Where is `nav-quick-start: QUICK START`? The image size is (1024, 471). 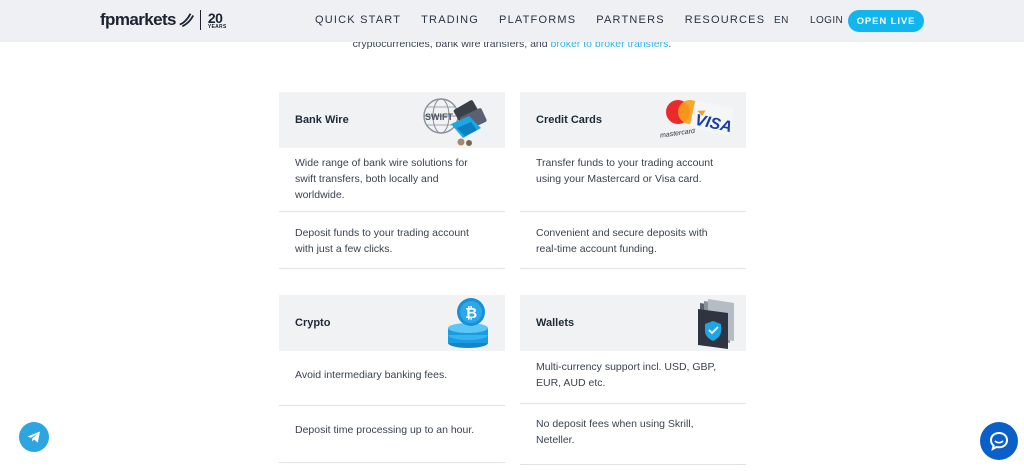 nav-quick-start: QUICK START is located at coordinates (358, 20).